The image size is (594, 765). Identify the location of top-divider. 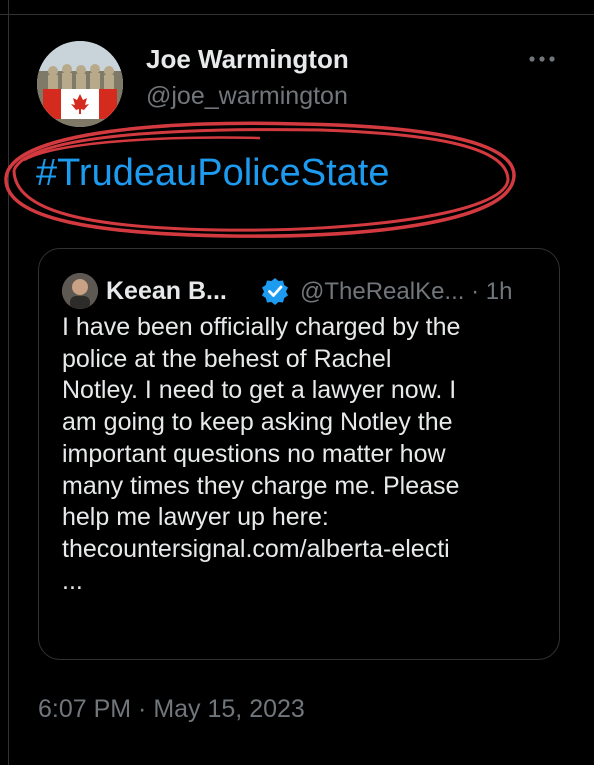
(297, 14).